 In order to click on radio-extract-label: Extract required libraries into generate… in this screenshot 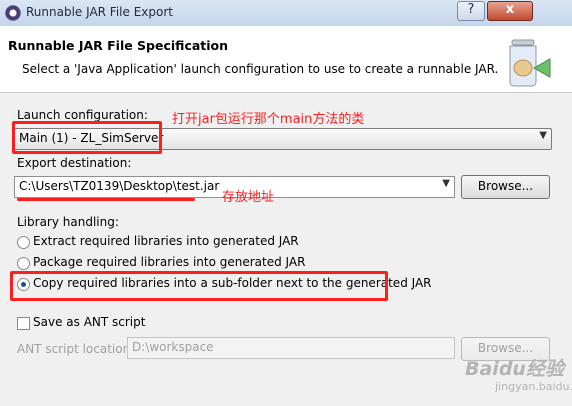, I will do `click(166, 241)`.